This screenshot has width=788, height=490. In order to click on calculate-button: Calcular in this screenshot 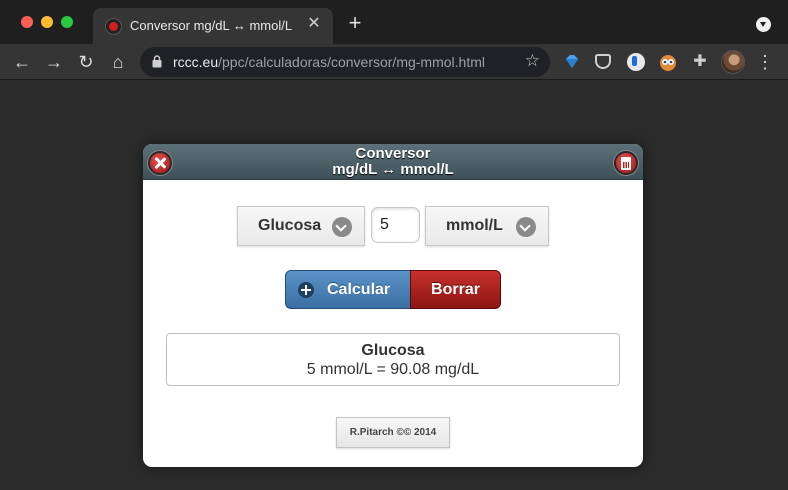, I will do `click(348, 289)`.